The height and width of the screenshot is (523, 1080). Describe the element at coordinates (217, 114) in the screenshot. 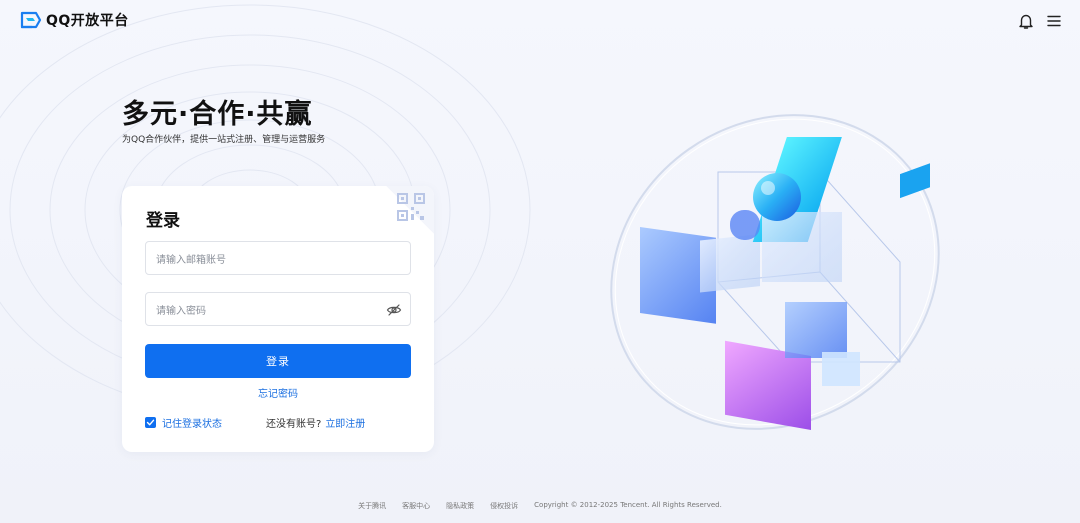

I see `hero-title: 多元·合作·共赢` at that location.